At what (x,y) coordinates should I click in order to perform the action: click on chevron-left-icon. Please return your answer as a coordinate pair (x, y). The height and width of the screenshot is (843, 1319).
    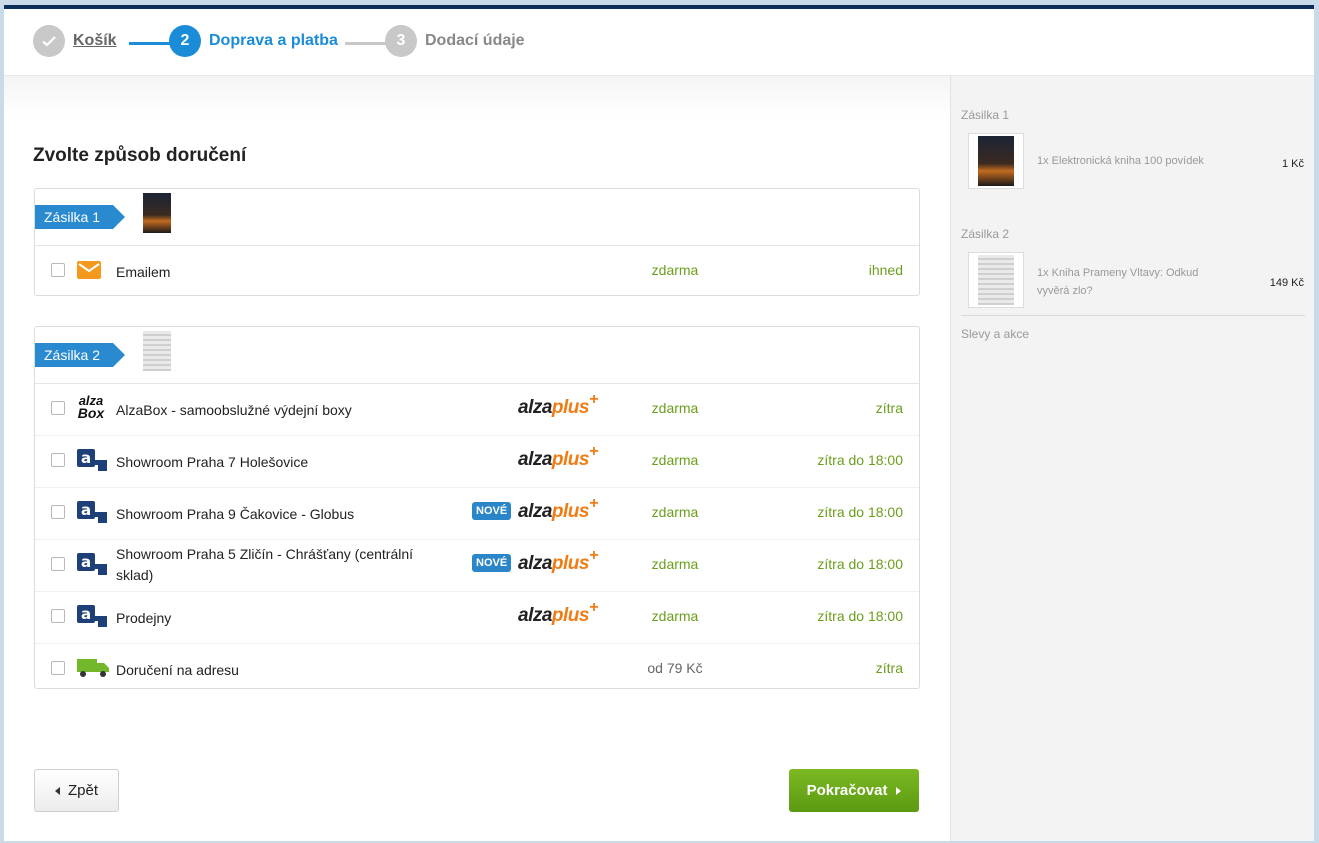
    Looking at the image, I should click on (57, 790).